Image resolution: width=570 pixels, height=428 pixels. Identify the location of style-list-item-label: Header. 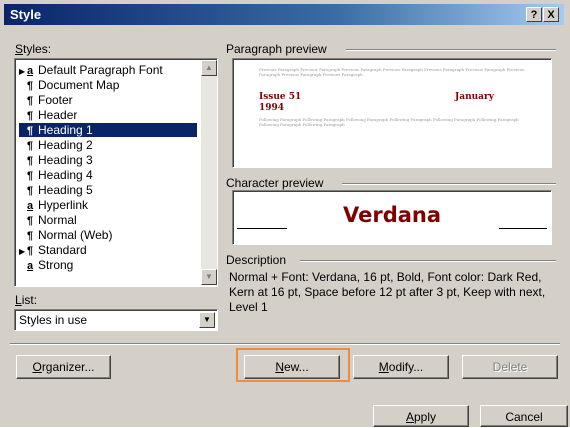
(58, 115).